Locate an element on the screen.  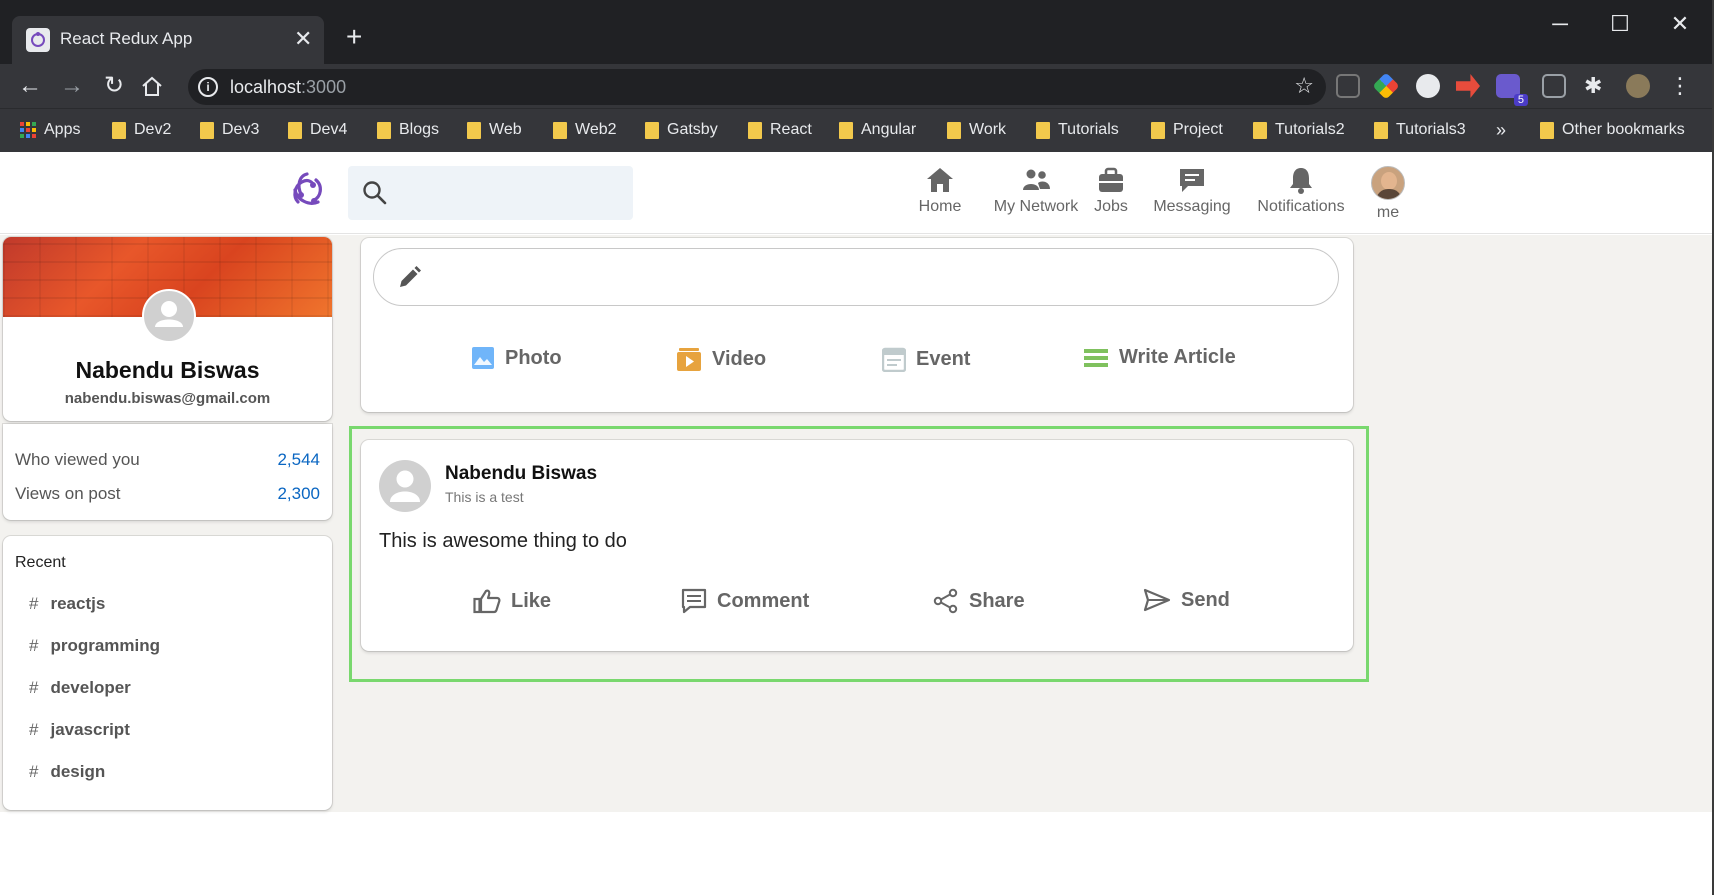
nav-messaging: Messaging is located at coordinates (1192, 191).